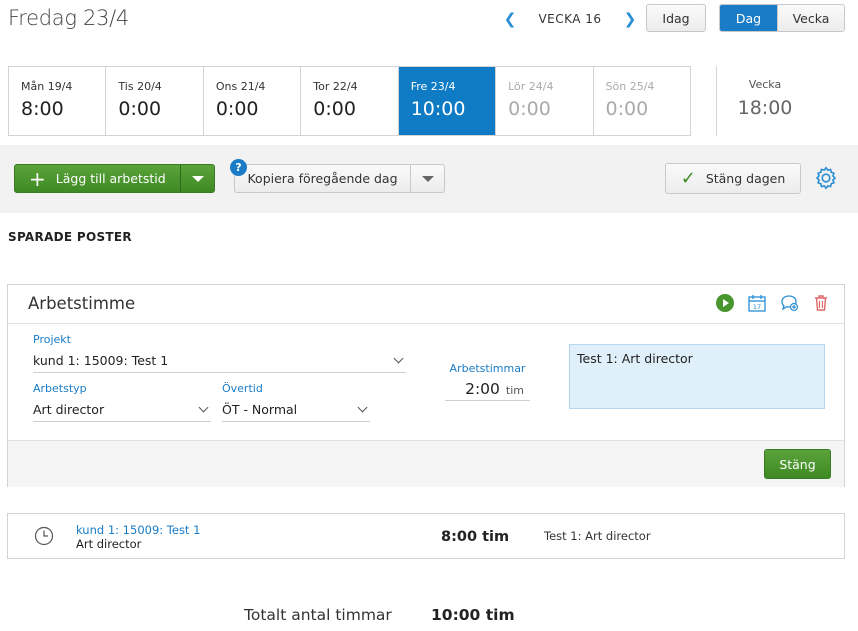 This screenshot has height=631, width=858. I want to click on add-worktime-label: Lägg till arbetstid, so click(110, 178).